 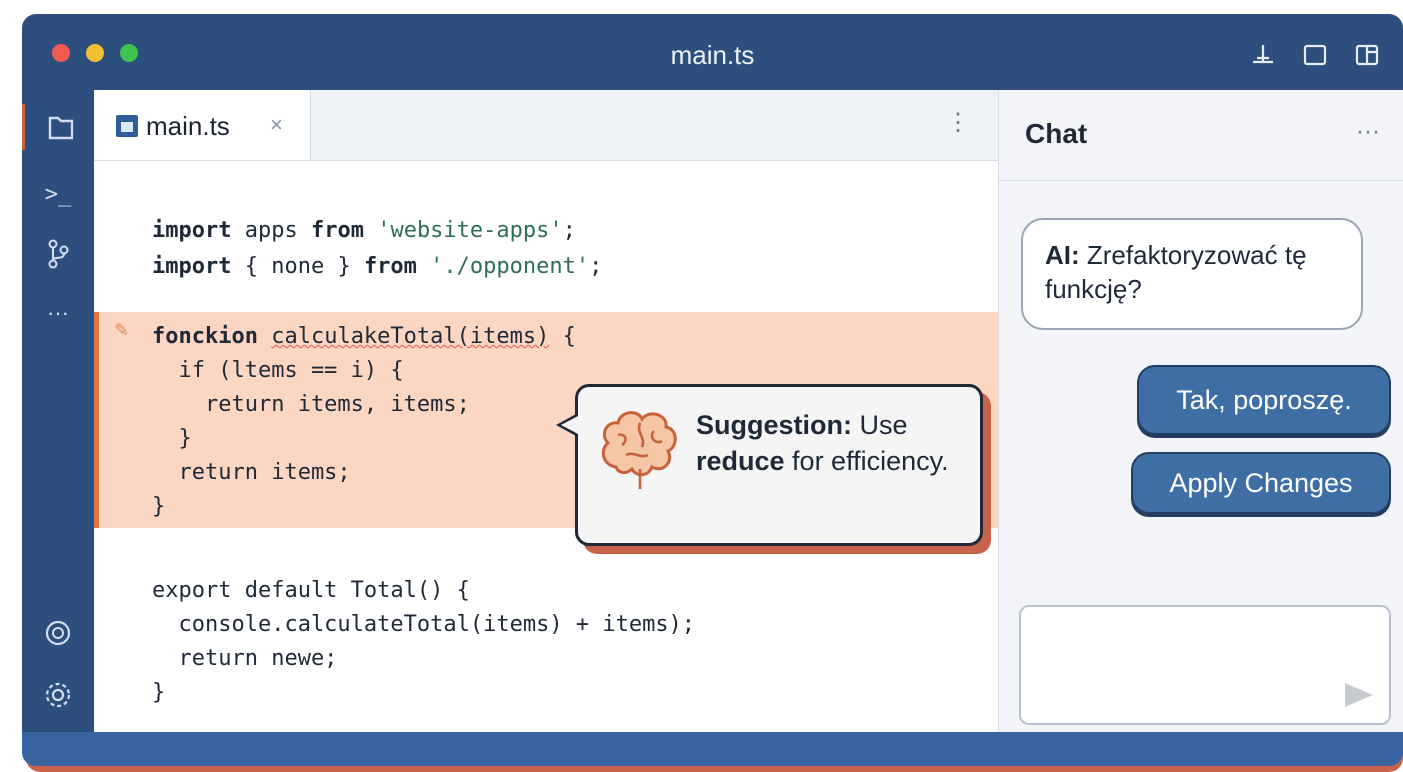 I want to click on tab-main-ts: main.ts ×, so click(x=202, y=125).